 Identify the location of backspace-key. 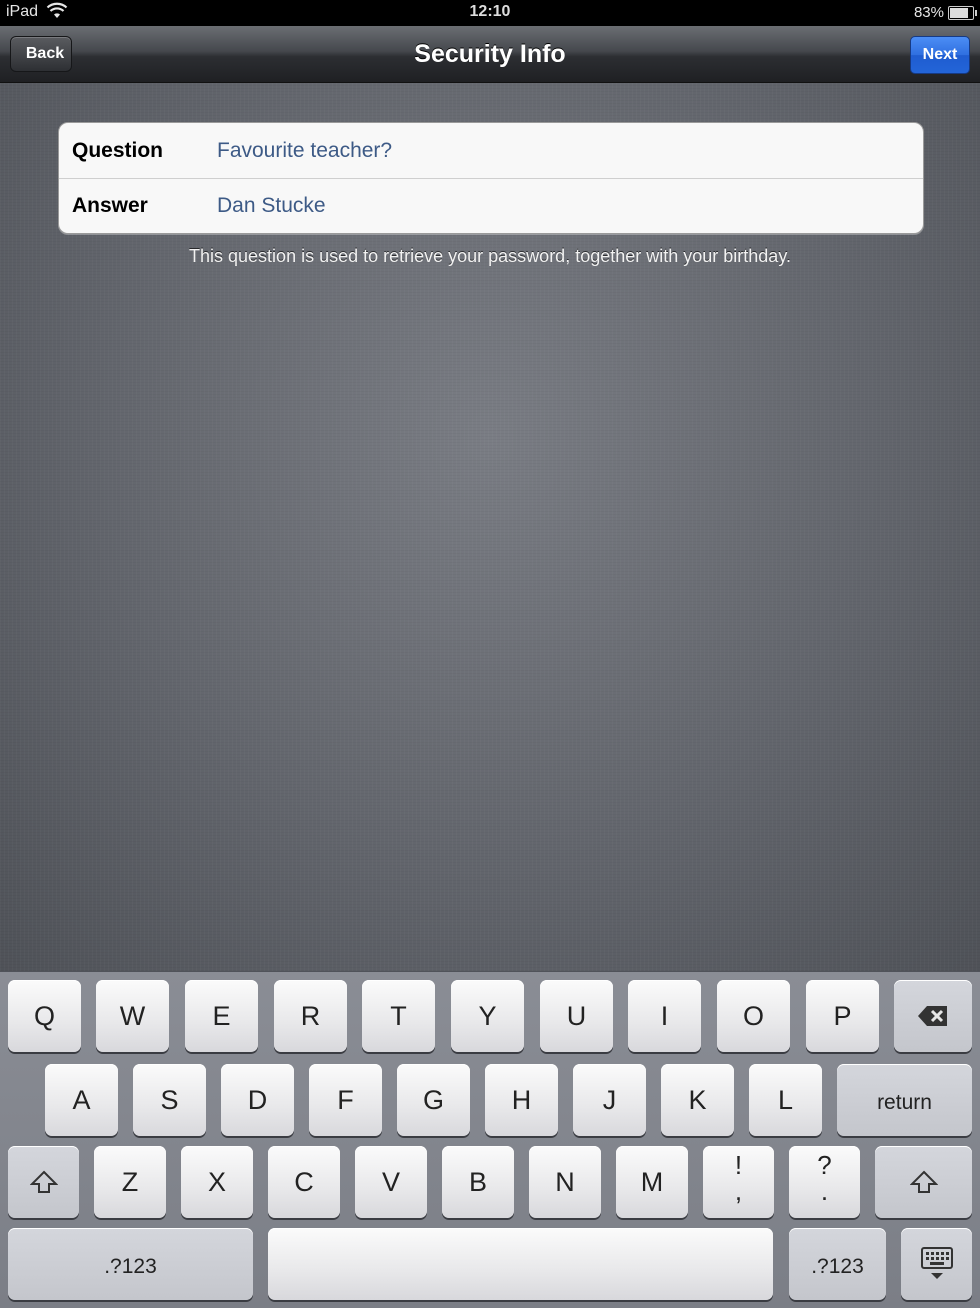
(933, 1016).